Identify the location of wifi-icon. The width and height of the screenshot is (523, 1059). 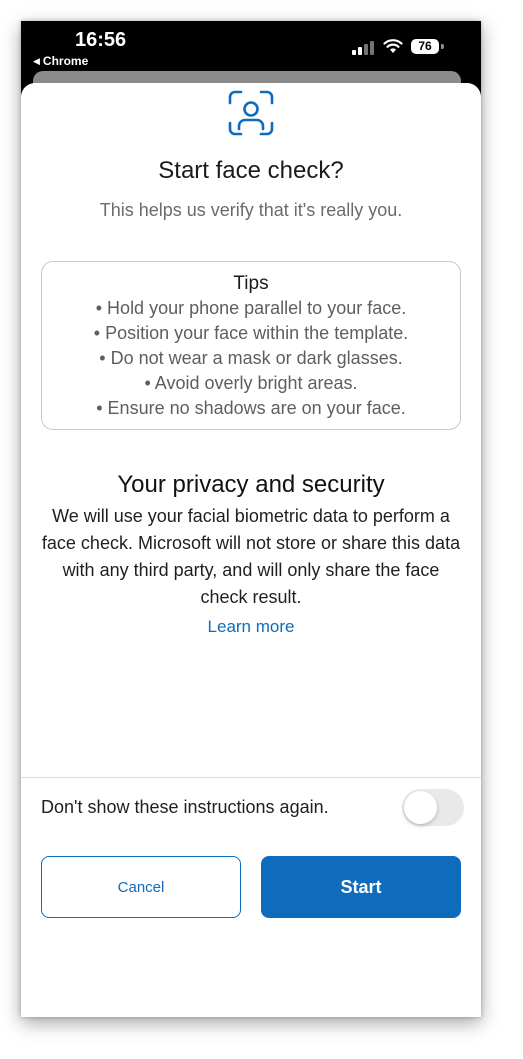
(393, 46).